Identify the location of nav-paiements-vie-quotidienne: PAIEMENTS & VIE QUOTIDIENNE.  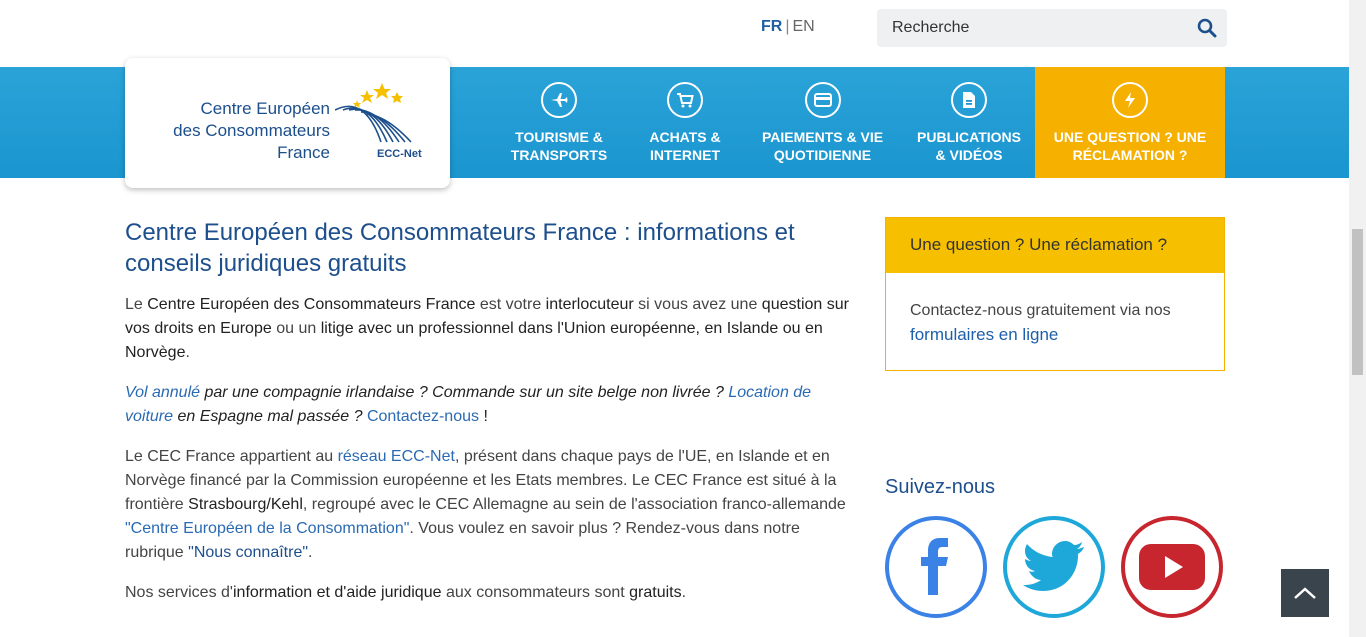
(822, 122).